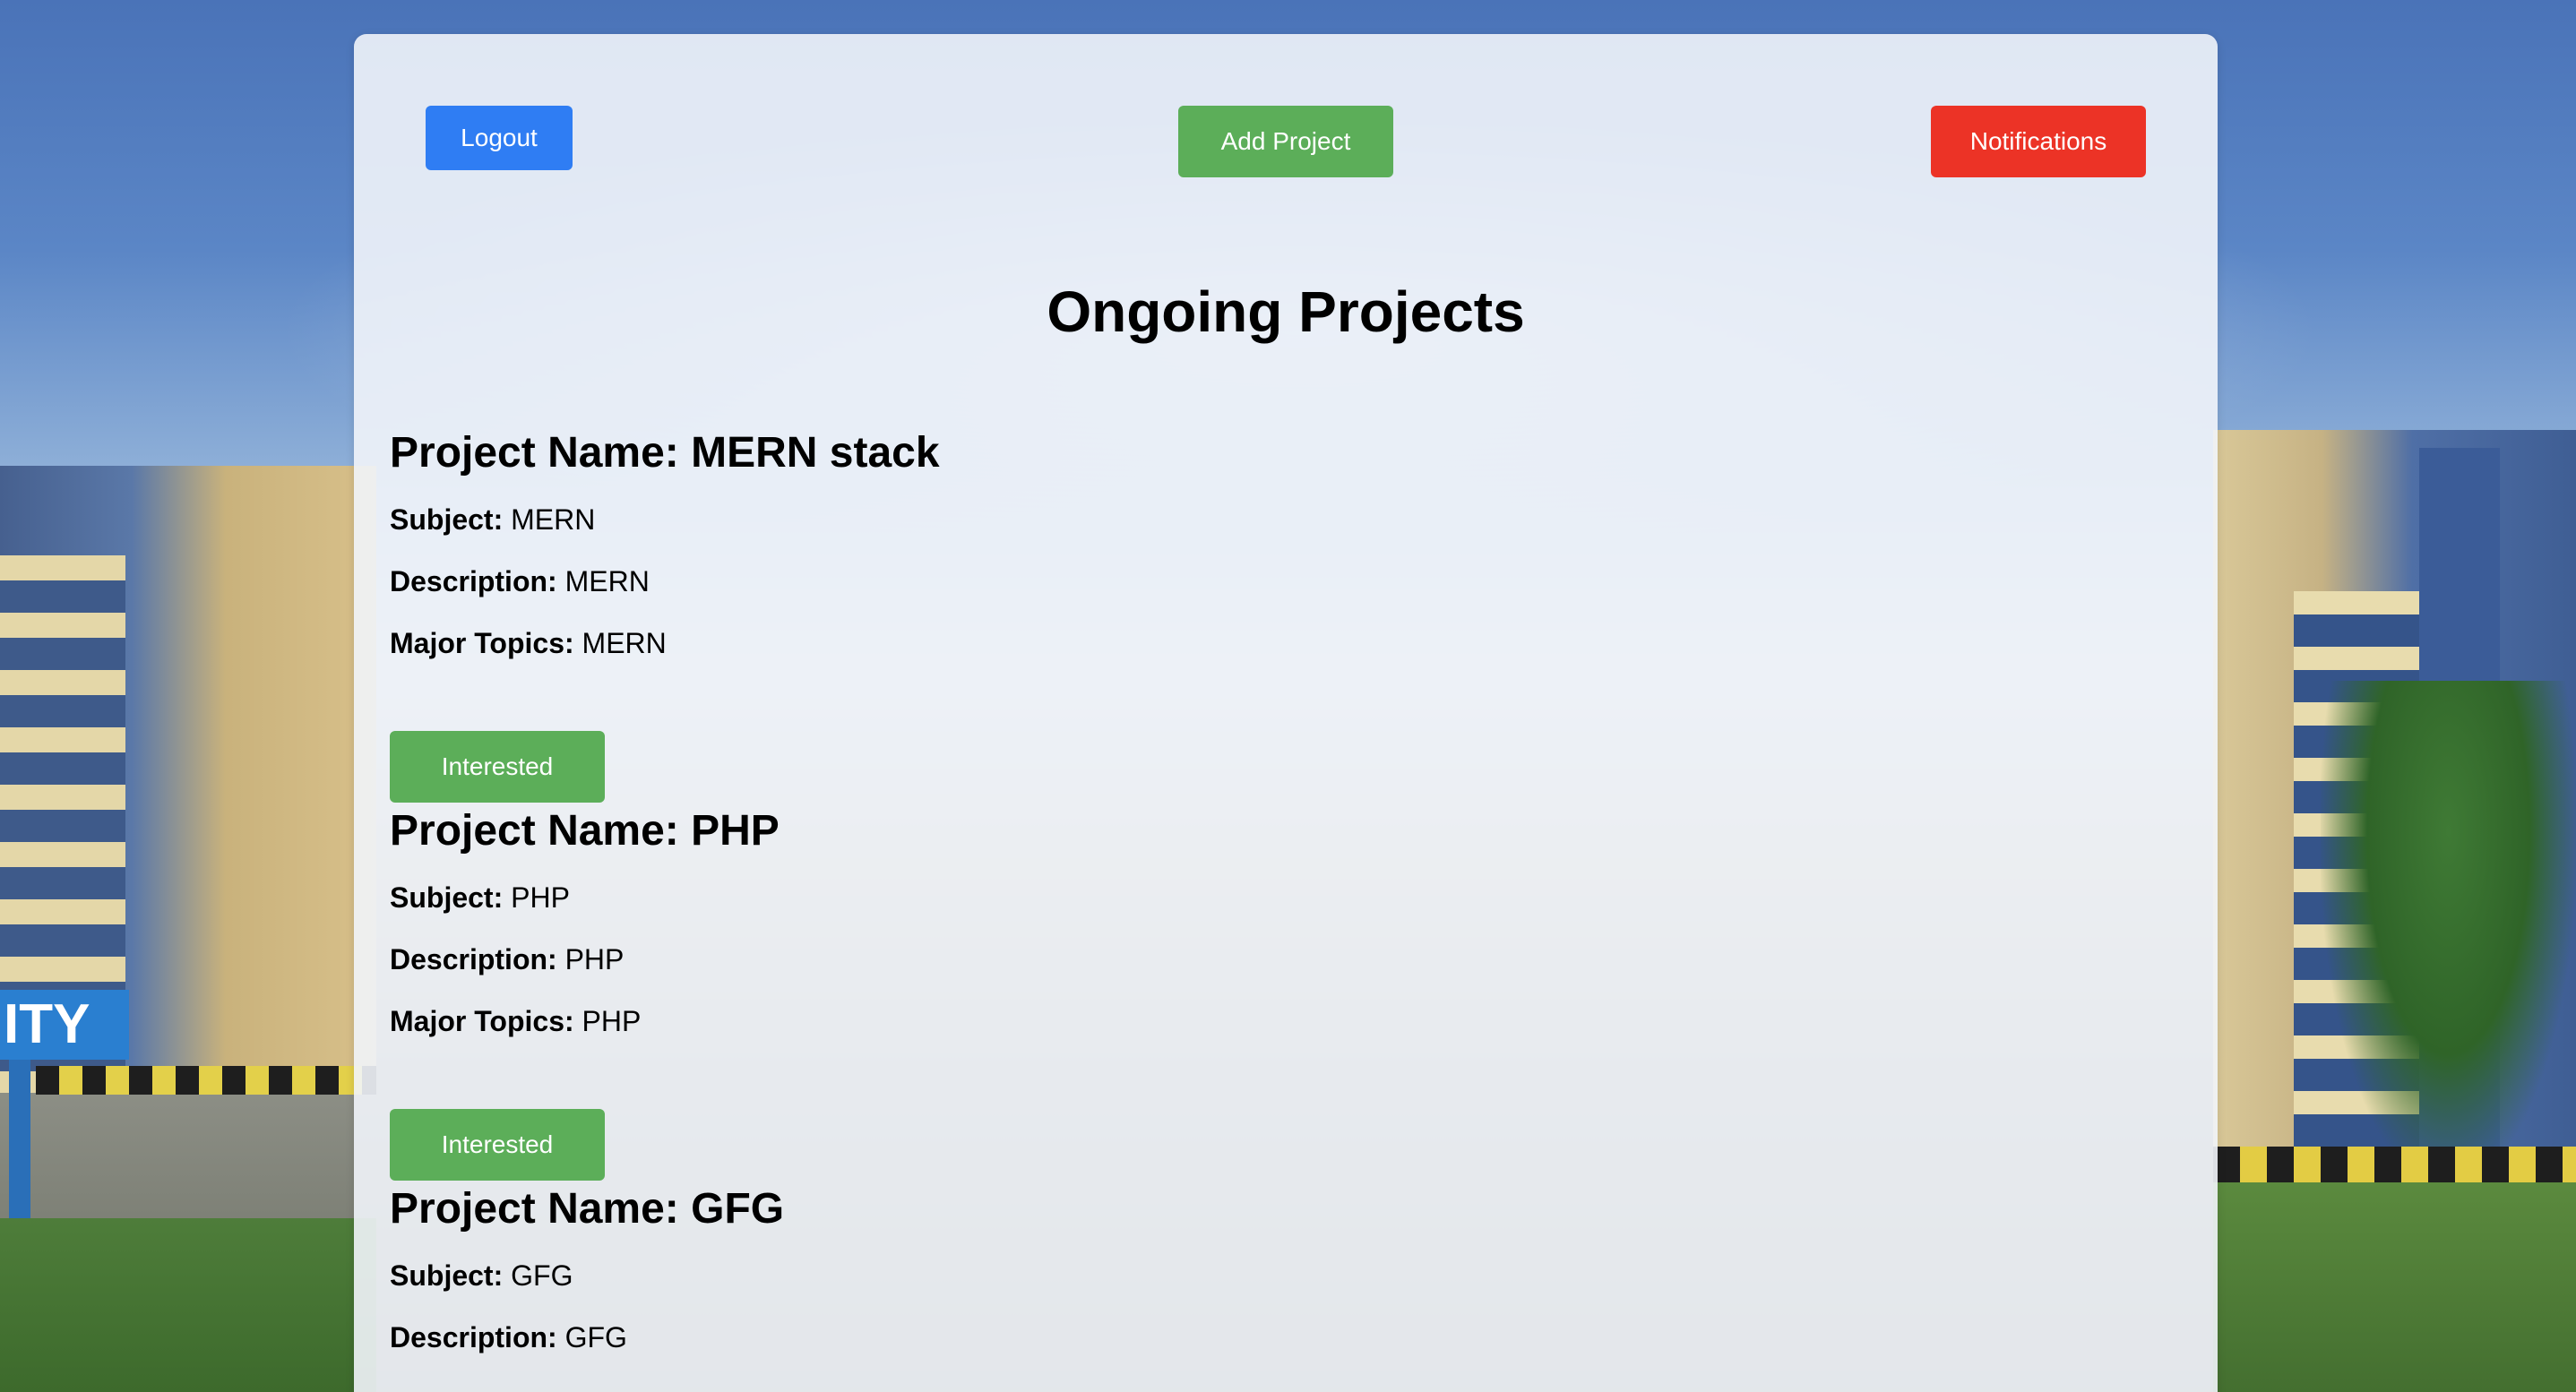 This screenshot has width=2576, height=1392. What do you see at coordinates (1286, 311) in the screenshot?
I see `page-title: Ongoing Projects` at bounding box center [1286, 311].